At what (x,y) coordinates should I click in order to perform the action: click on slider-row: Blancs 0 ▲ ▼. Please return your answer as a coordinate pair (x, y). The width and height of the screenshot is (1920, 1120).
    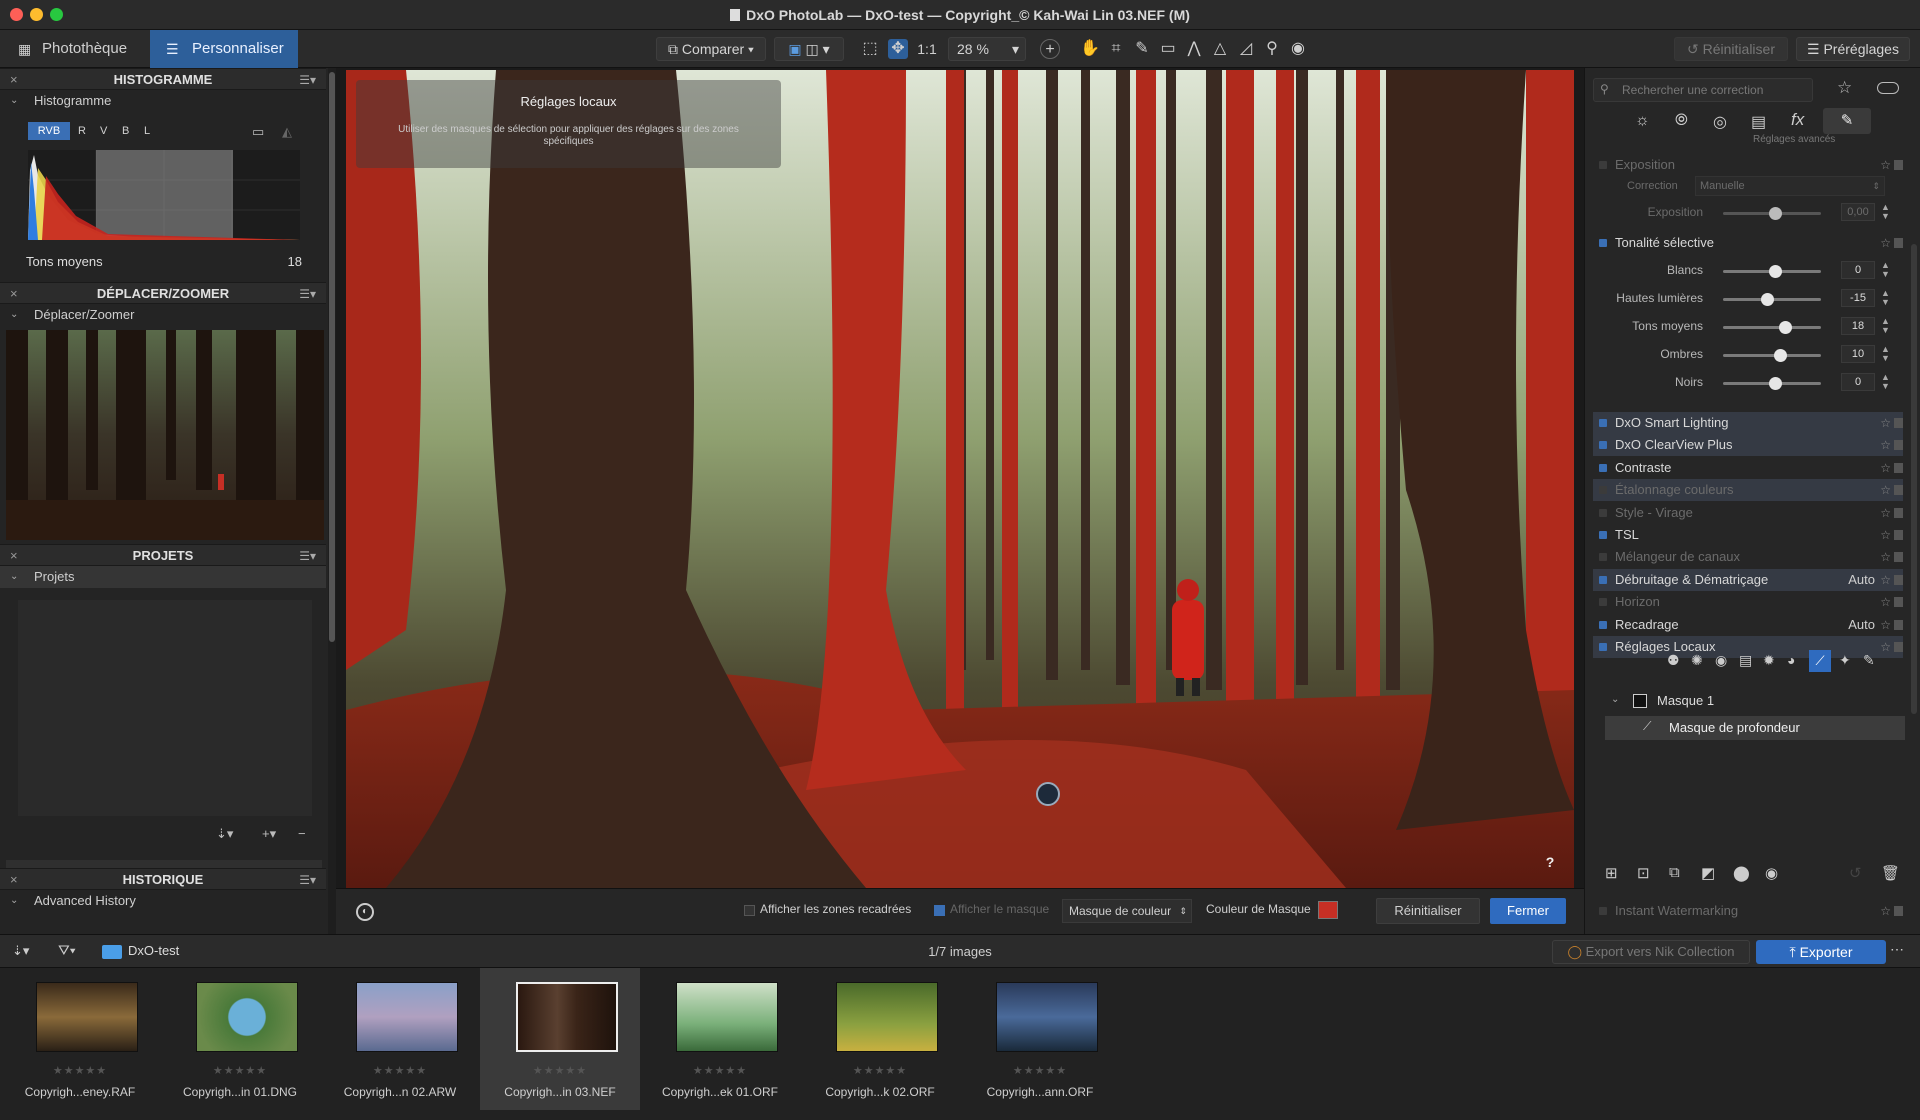
    Looking at the image, I should click on (1748, 270).